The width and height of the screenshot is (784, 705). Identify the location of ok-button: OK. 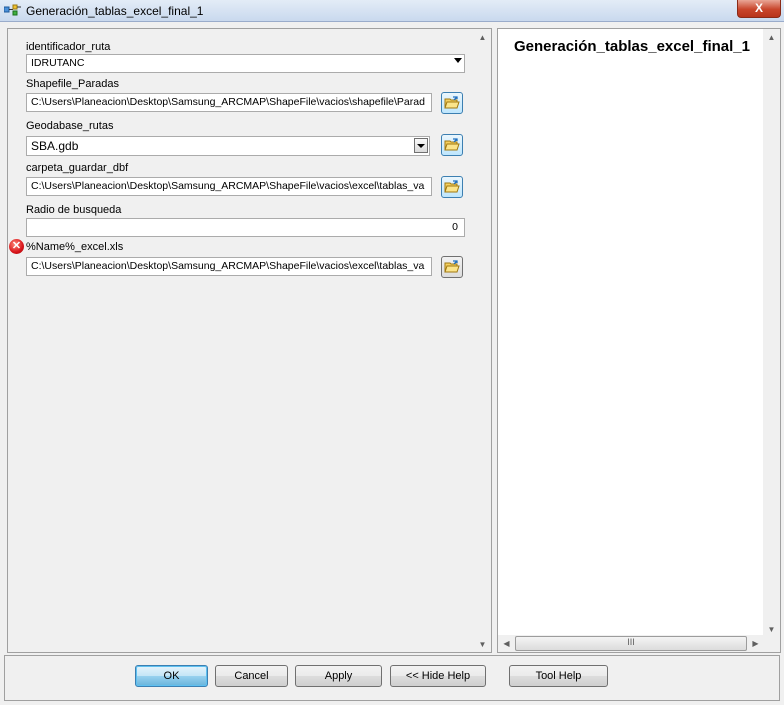
(171, 676).